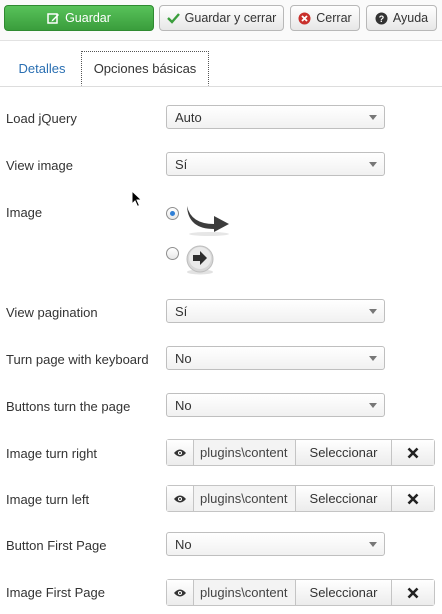 Image resolution: width=442 pixels, height=614 pixels. Describe the element at coordinates (52, 312) in the screenshot. I see `view-pagination-label: View pagination` at that location.